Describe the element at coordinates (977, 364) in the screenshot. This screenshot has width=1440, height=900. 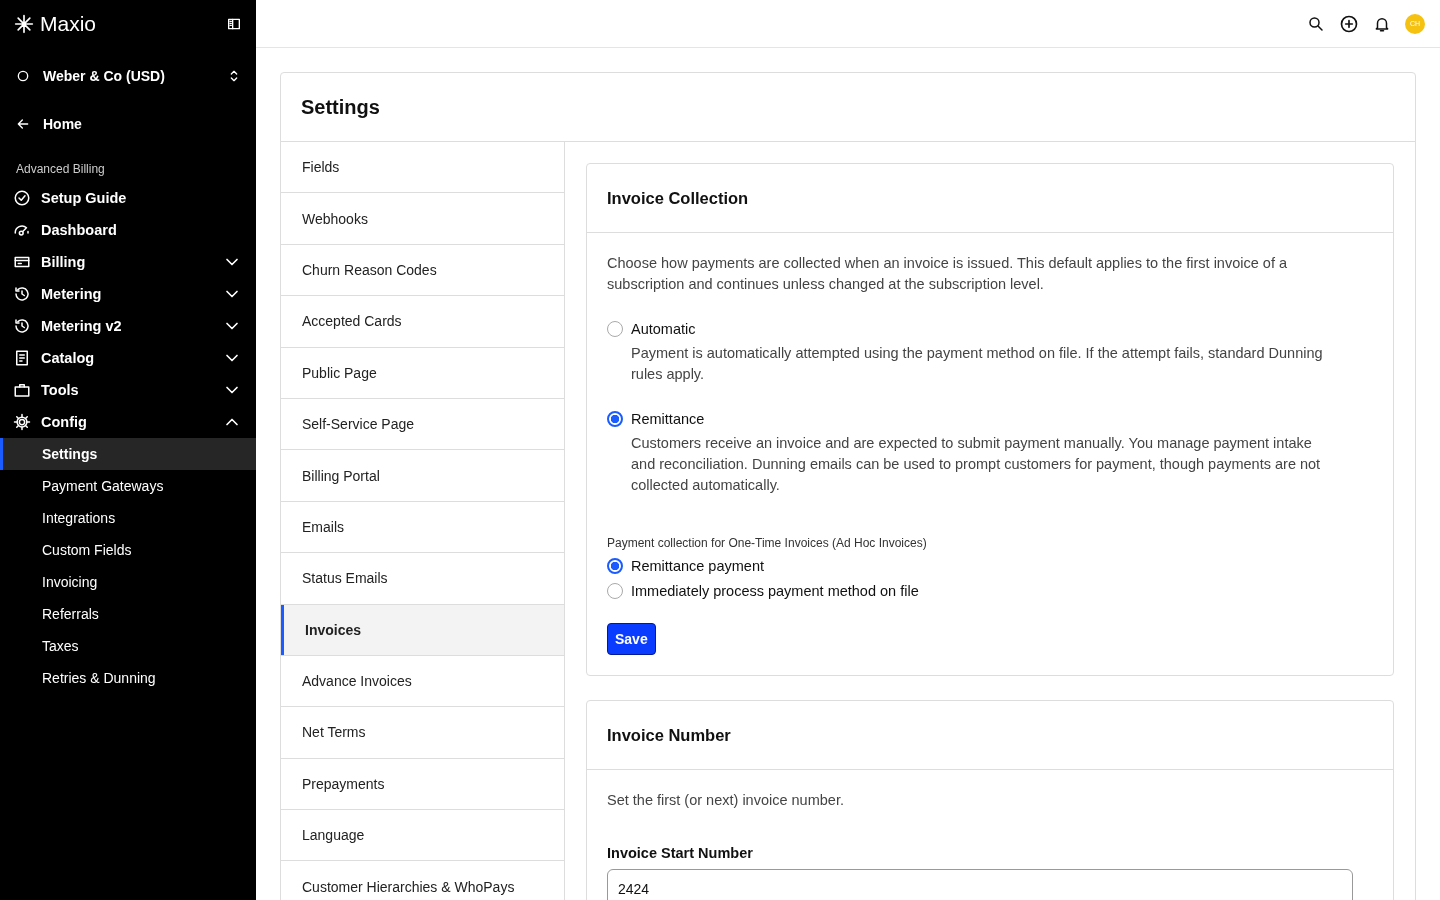
I see `option-description: Payment is automatically attempted using the payment method on file. If the attempt fails, standard Dunning rules apply.` at that location.